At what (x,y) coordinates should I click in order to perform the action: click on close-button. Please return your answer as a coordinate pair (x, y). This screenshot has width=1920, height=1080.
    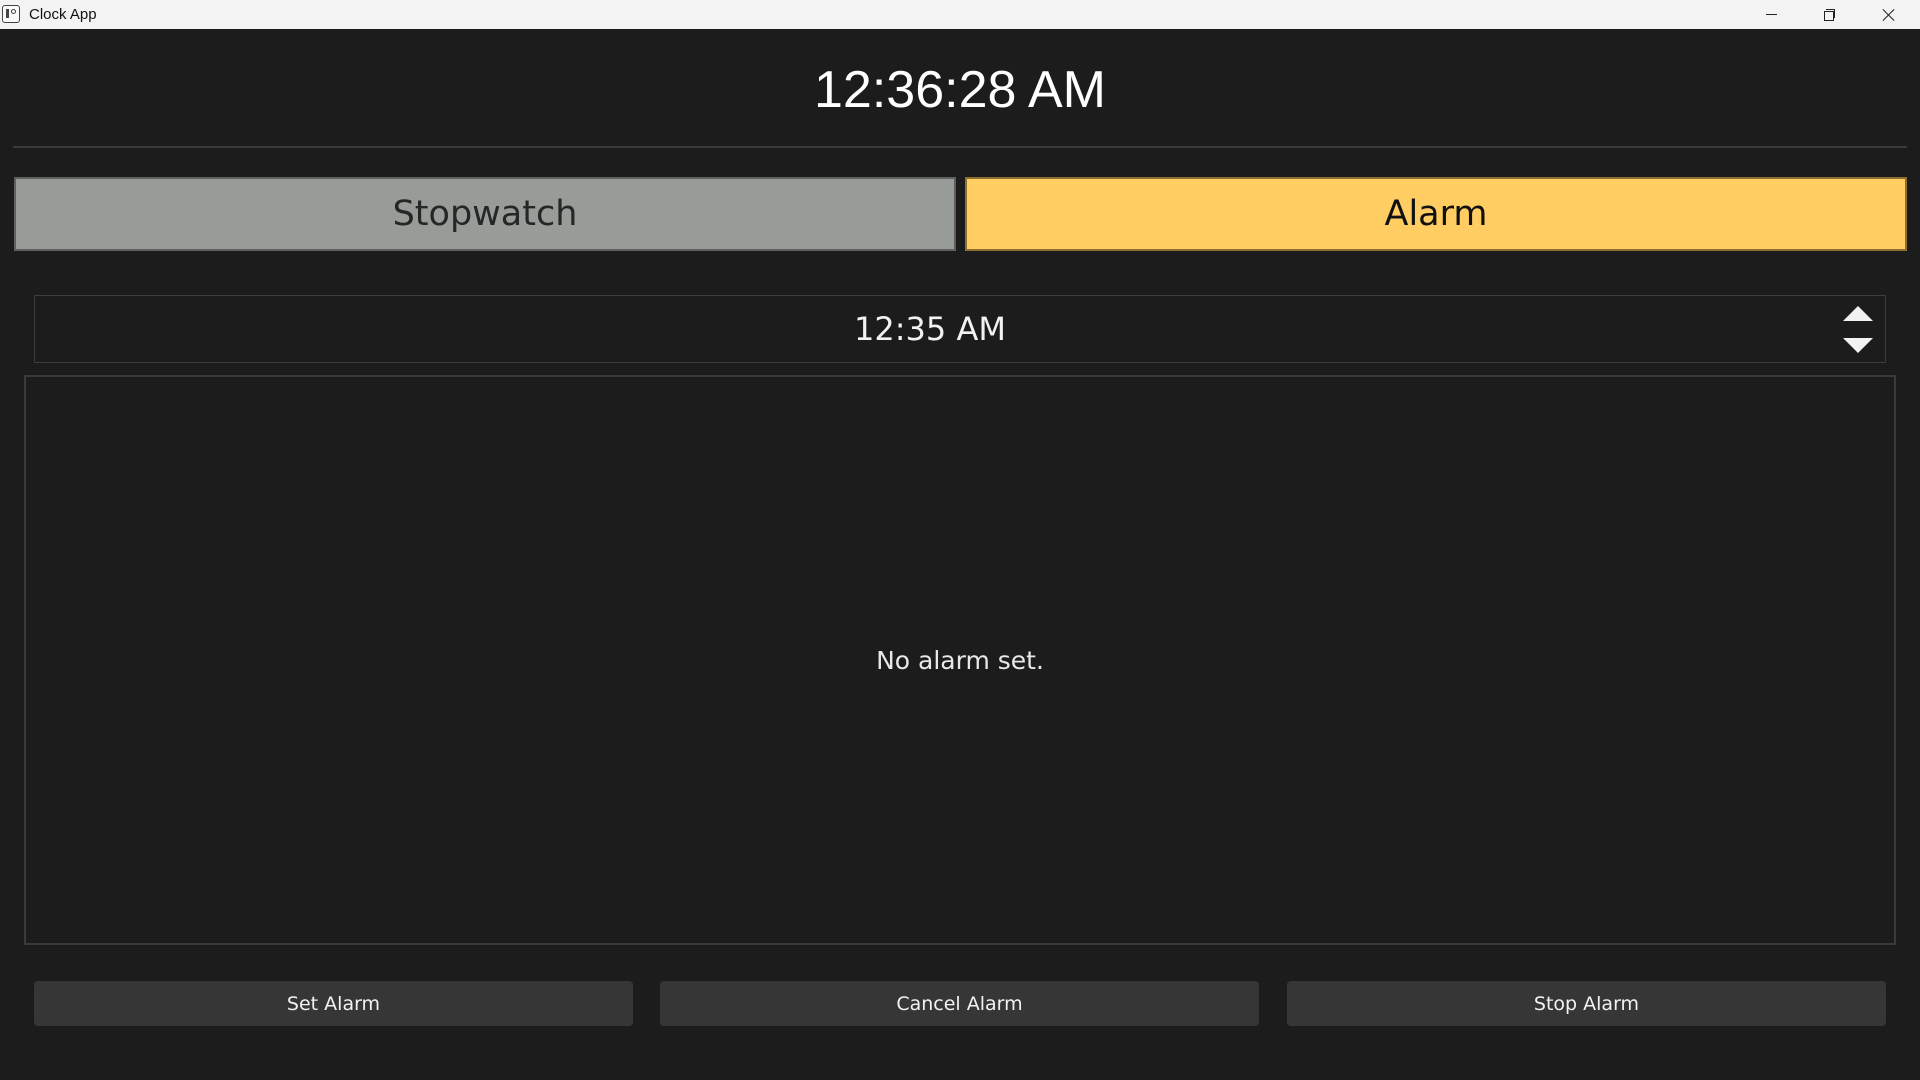
    Looking at the image, I should click on (1888, 14).